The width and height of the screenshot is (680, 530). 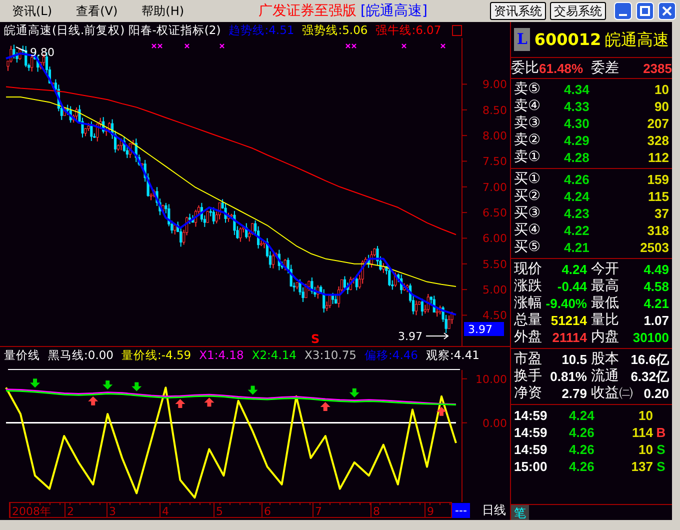 What do you see at coordinates (656, 269) in the screenshot?
I see `stat-value: 4.49` at bounding box center [656, 269].